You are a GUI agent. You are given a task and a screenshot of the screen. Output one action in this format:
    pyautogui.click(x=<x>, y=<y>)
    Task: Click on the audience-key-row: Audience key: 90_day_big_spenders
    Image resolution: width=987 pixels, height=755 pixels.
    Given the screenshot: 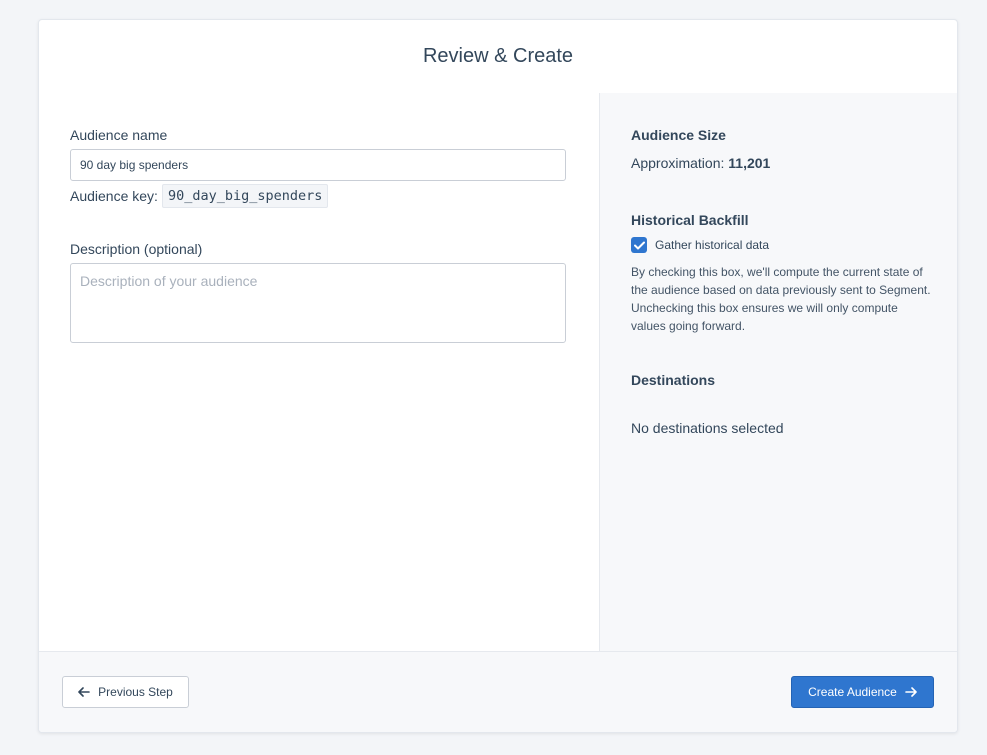 What is the action you would take?
    pyautogui.click(x=199, y=196)
    